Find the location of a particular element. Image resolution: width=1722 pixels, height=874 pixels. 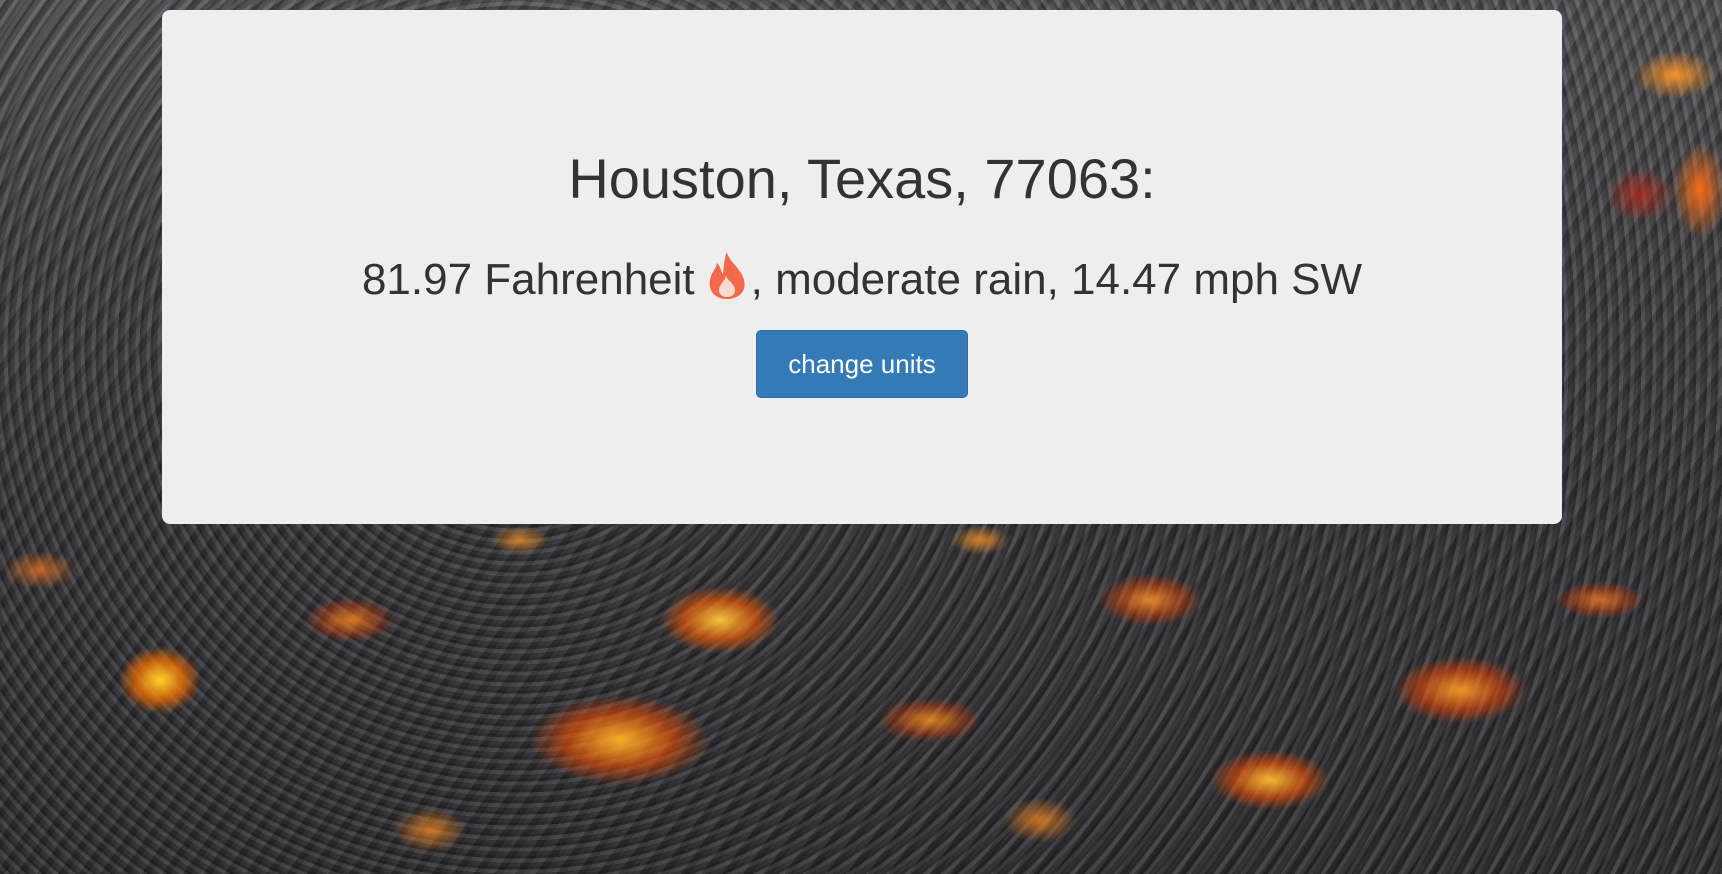

fire-icon is located at coordinates (727, 275).